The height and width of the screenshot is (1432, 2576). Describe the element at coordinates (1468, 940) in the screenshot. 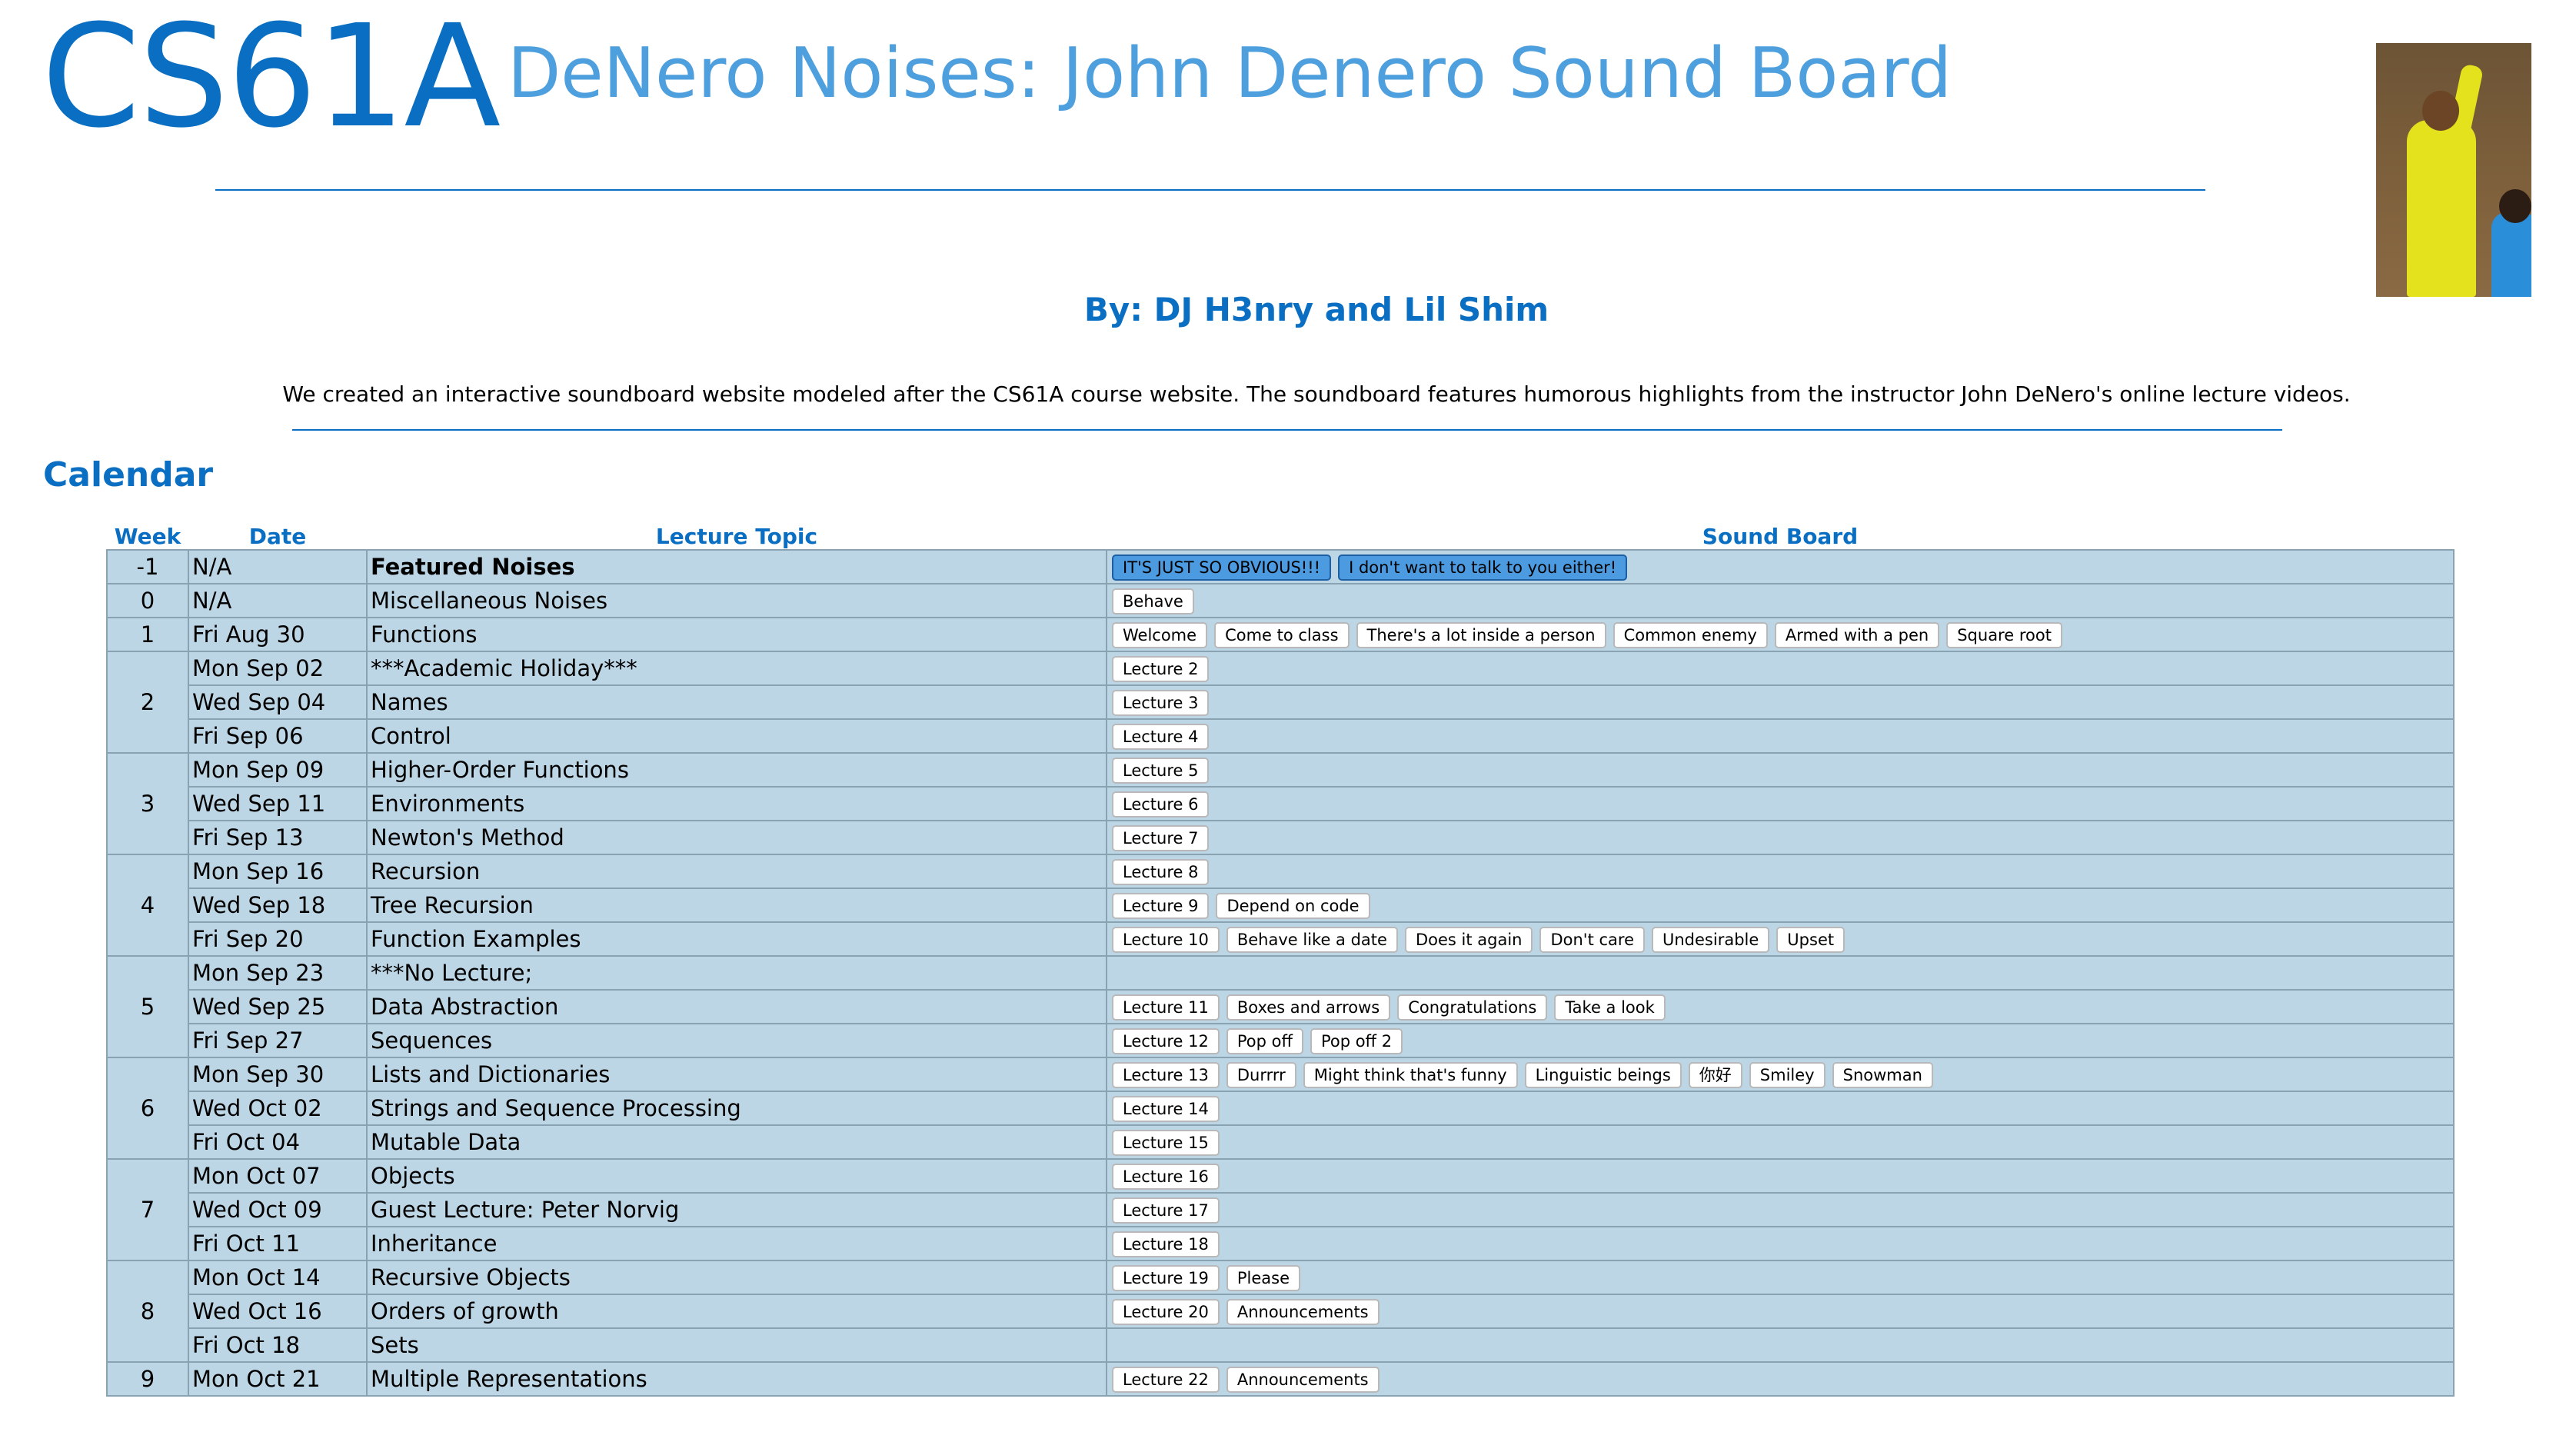

I see `sound-button: Does it again` at that location.